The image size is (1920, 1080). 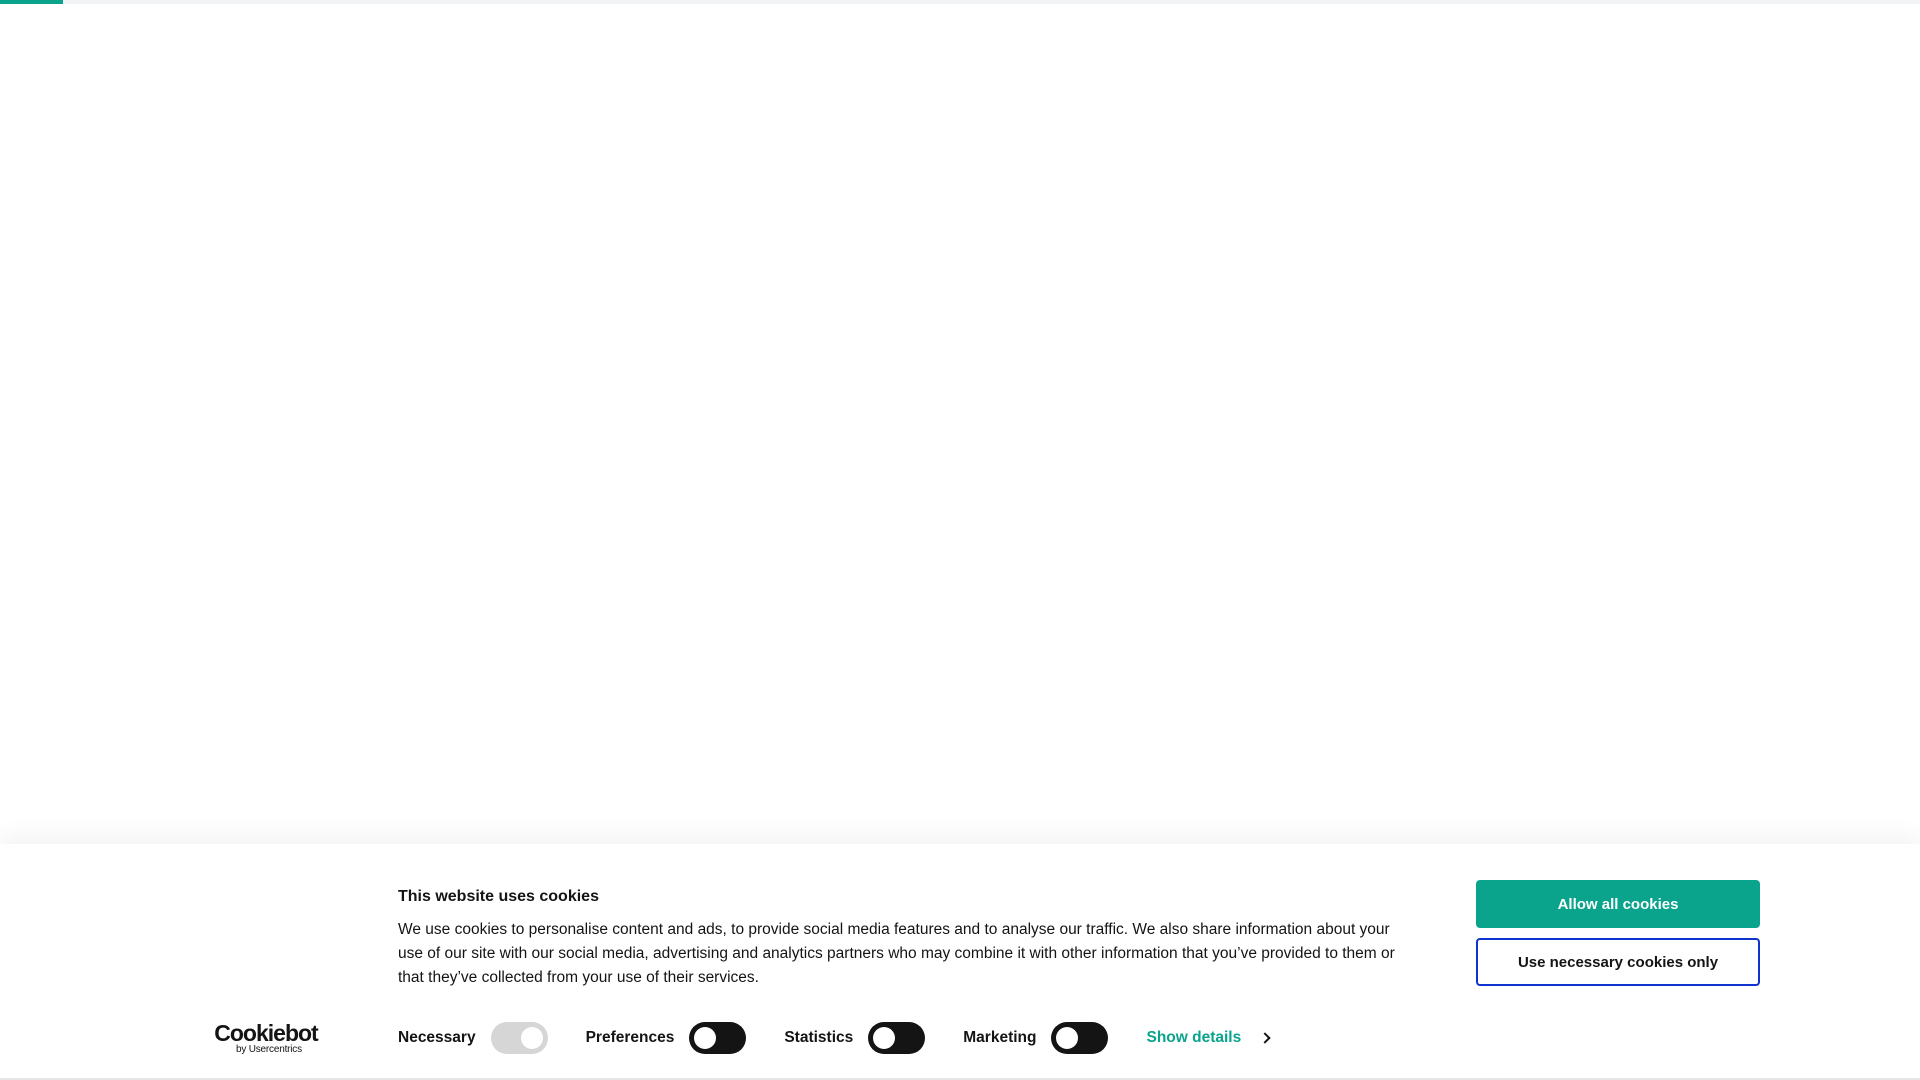 What do you see at coordinates (630, 1037) in the screenshot?
I see `toggle-label-preferences: Preferences` at bounding box center [630, 1037].